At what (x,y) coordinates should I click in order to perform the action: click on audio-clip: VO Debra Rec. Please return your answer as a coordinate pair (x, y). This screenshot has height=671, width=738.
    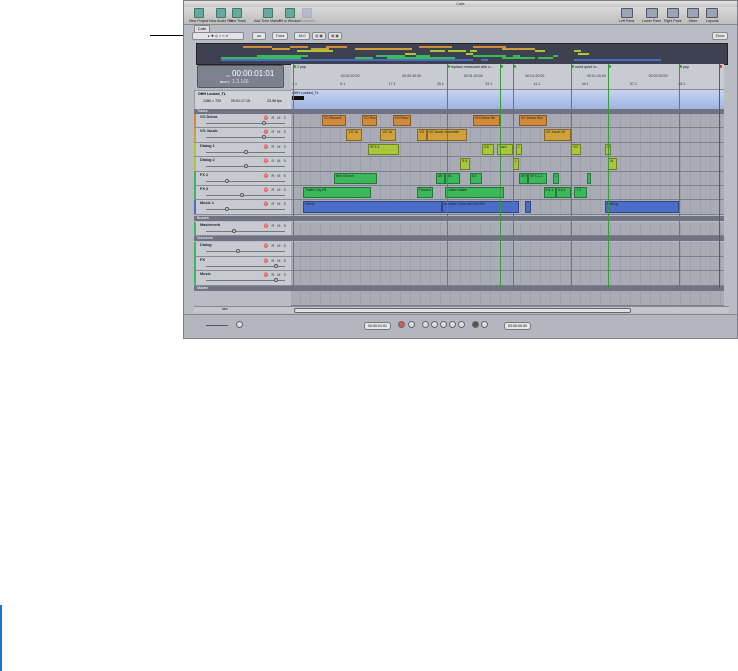
    Looking at the image, I should click on (532, 121).